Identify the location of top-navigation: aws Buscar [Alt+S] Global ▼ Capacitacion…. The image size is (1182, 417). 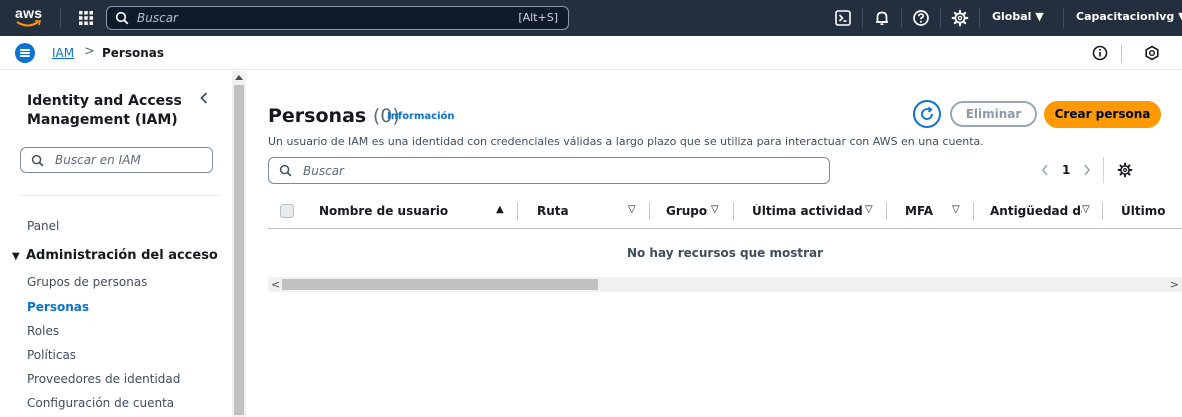
(591, 18).